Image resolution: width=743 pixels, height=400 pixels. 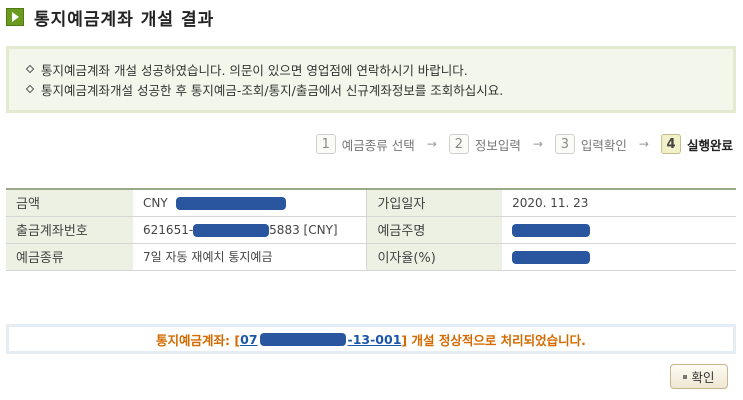 I want to click on new-account-link: 07 -13-001, so click(x=320, y=339).